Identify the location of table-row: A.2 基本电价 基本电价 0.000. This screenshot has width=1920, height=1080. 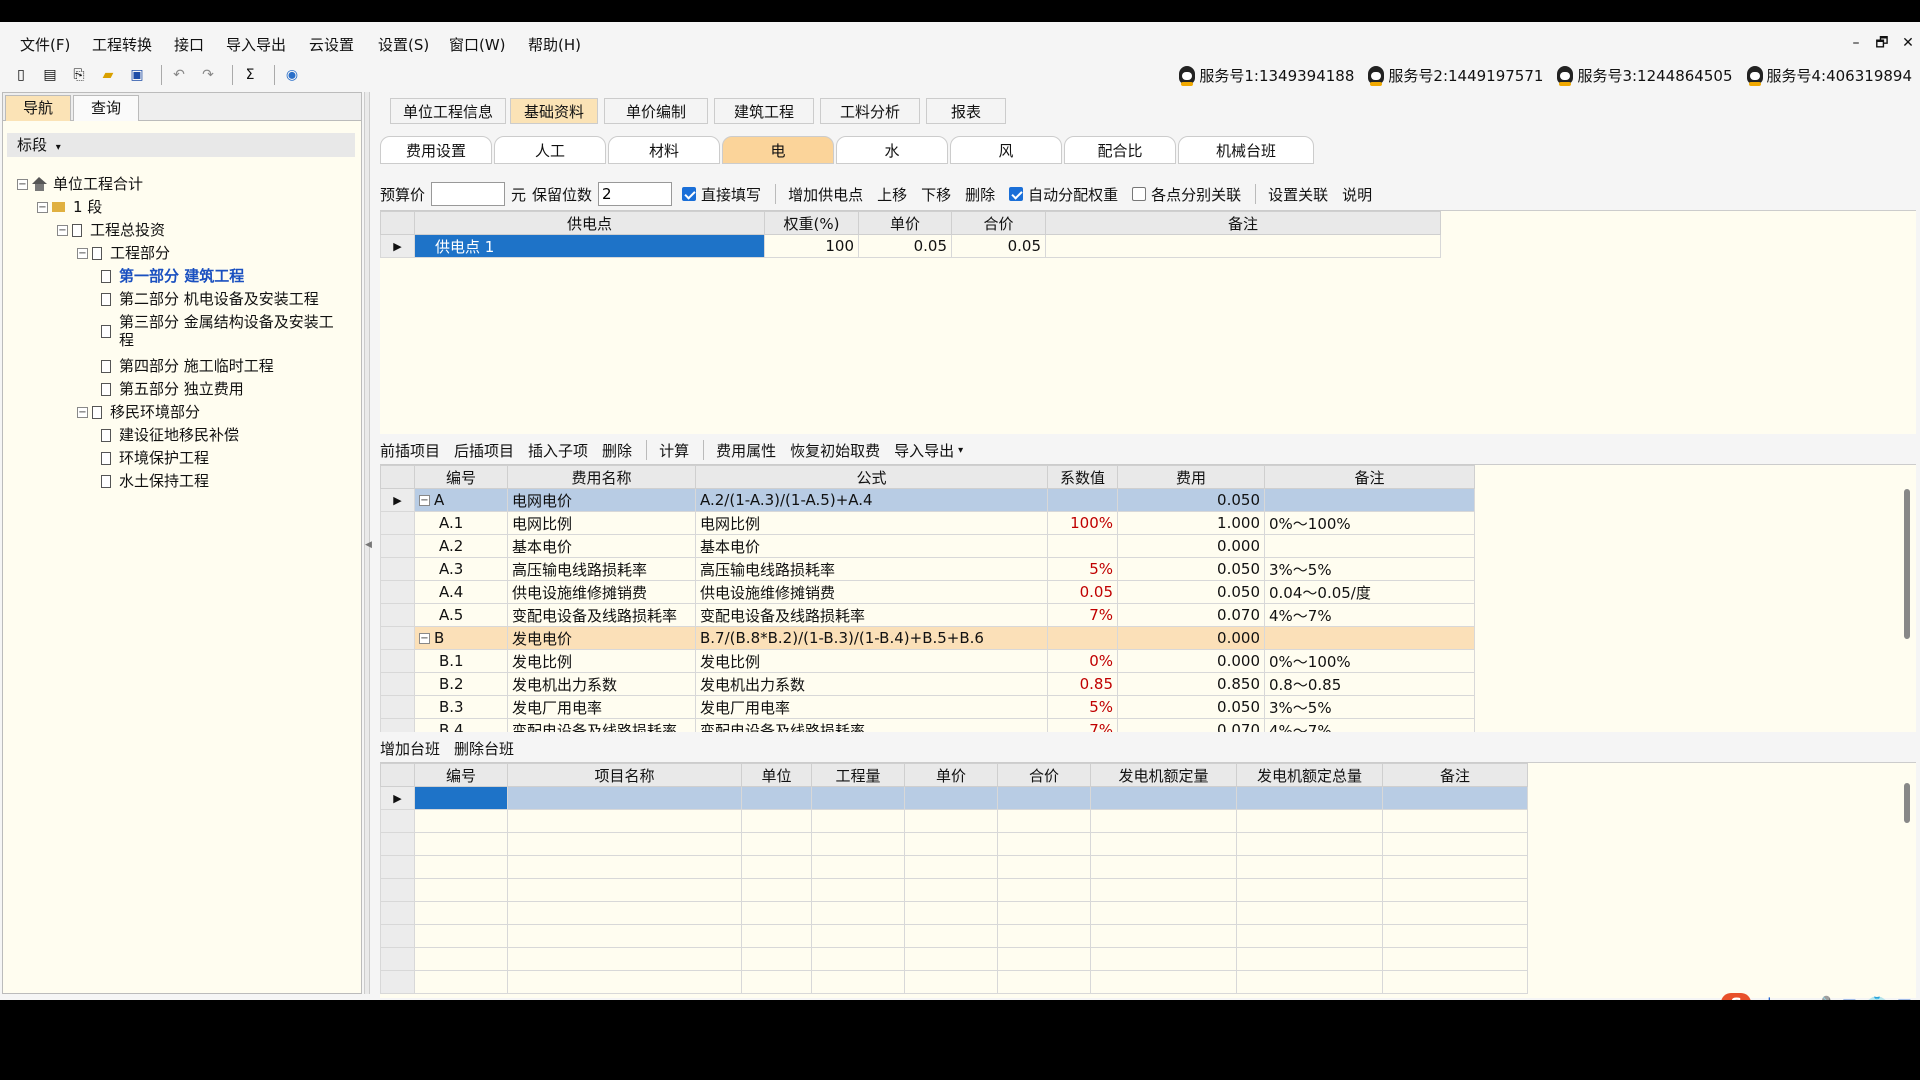
(927, 546).